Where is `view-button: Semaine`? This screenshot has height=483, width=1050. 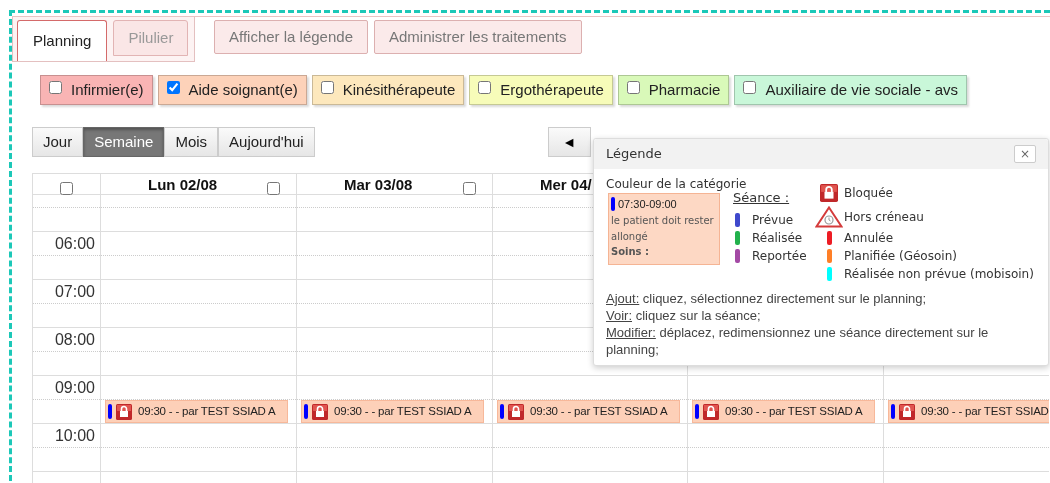 view-button: Semaine is located at coordinates (124, 142).